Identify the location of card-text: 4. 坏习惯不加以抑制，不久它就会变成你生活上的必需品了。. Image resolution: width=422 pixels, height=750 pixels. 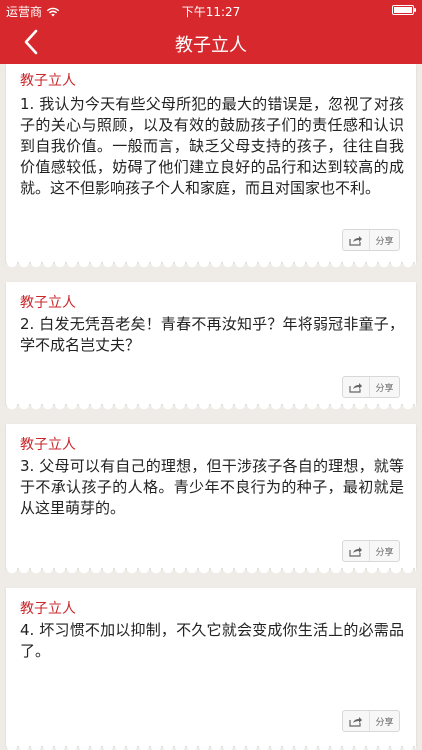
(212, 640).